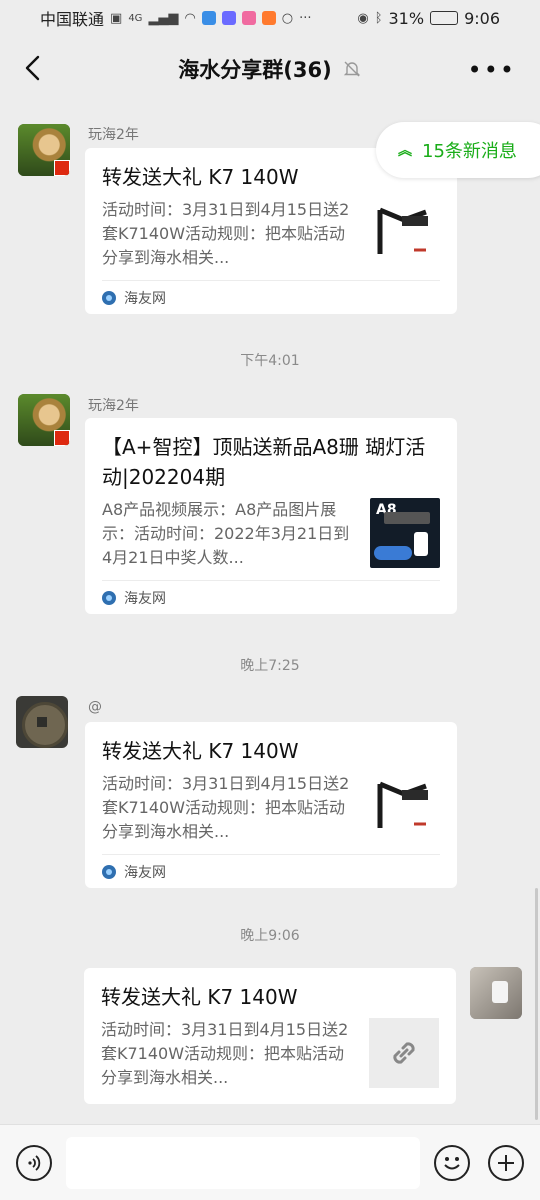 The width and height of the screenshot is (540, 1200). I want to click on circle-app-icon: ○, so click(287, 18).